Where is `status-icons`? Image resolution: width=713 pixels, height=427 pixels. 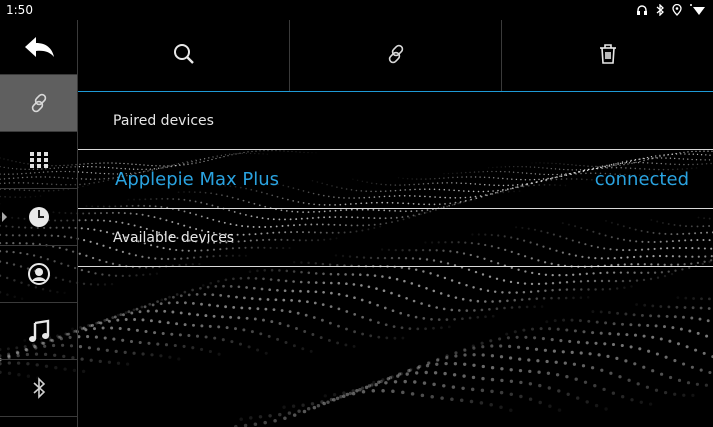
status-icons is located at coordinates (671, 10).